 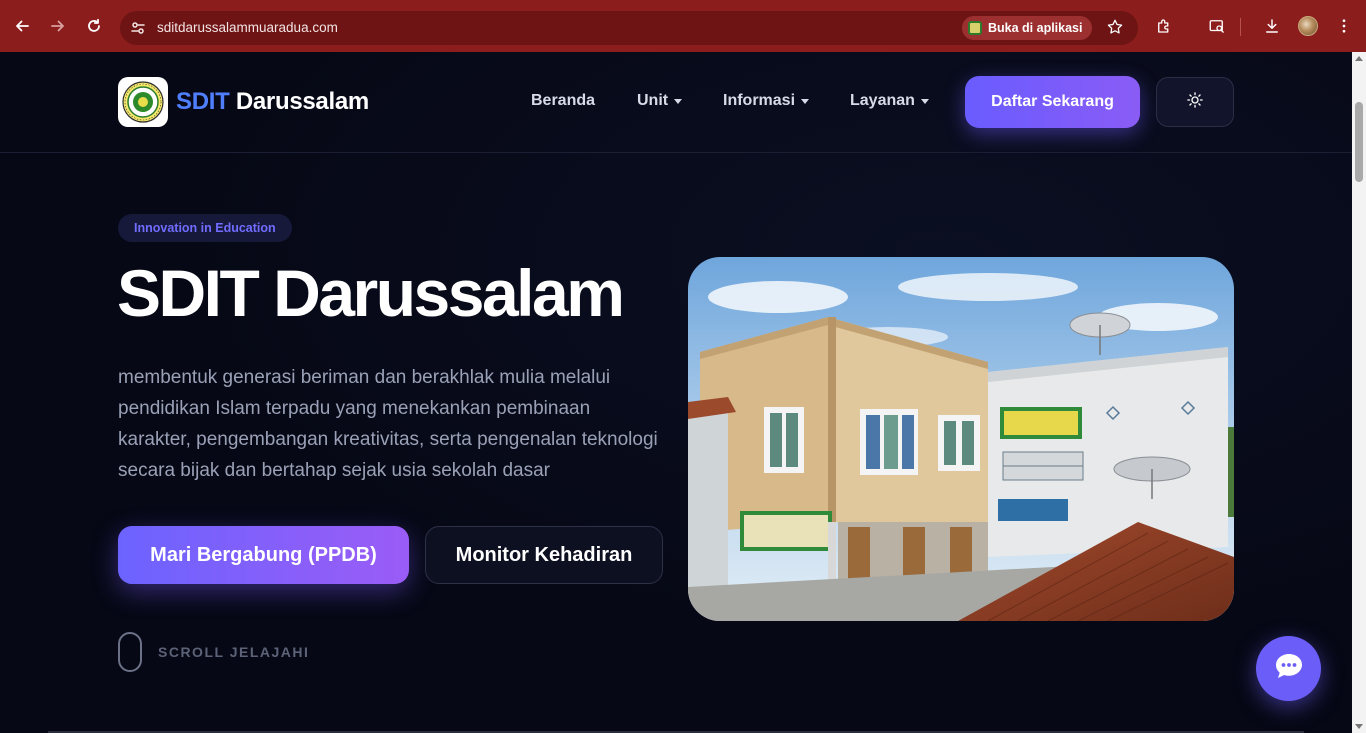 What do you see at coordinates (234, 652) in the screenshot?
I see `scroll-label: SCROLL JELAJAHI` at bounding box center [234, 652].